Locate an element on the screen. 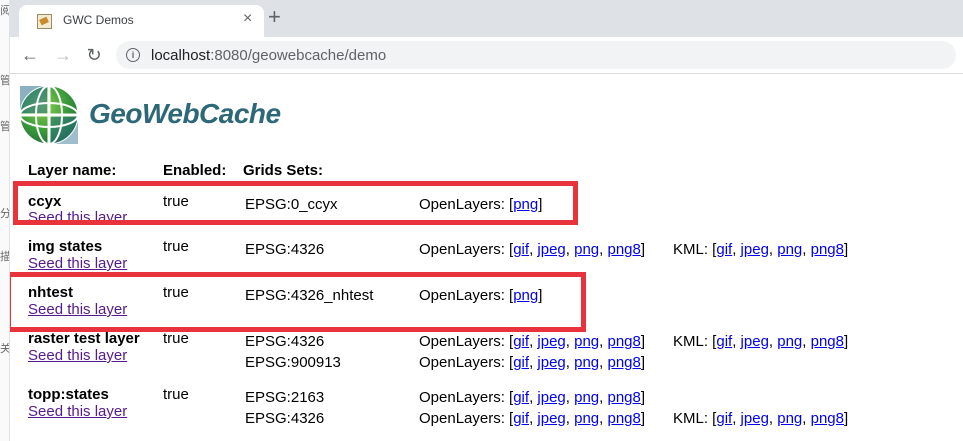 The width and height of the screenshot is (963, 441). layer-name-header: Layer name: is located at coordinates (72, 170).